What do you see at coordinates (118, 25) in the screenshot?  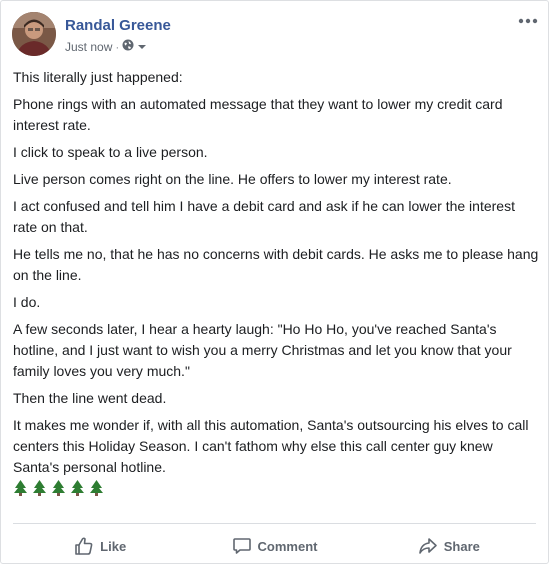 I see `author-name: Randal Greene` at bounding box center [118, 25].